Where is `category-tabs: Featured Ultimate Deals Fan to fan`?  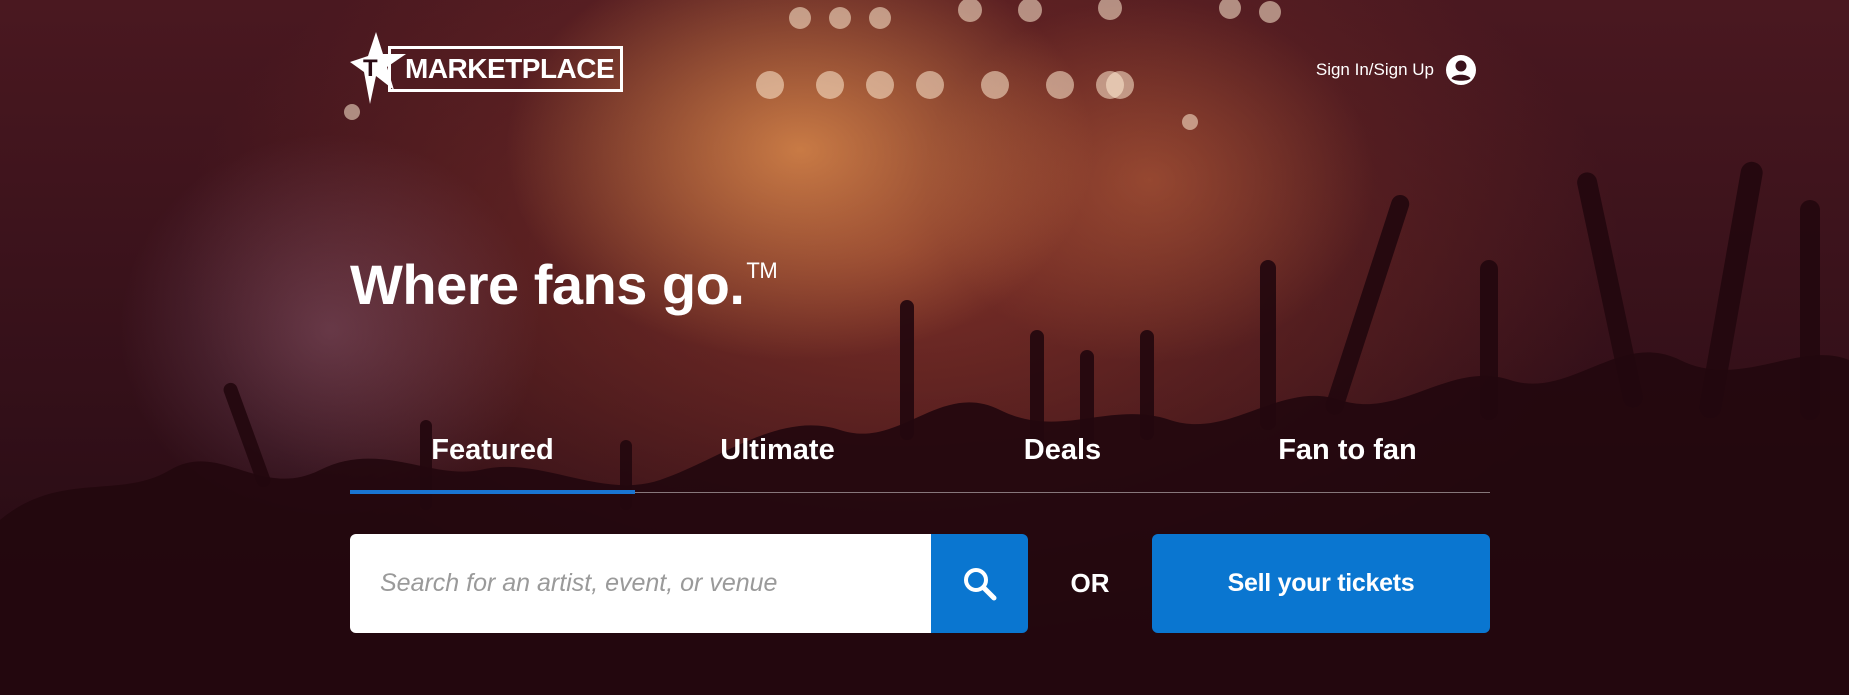
category-tabs: Featured Ultimate Deals Fan to fan is located at coordinates (920, 461).